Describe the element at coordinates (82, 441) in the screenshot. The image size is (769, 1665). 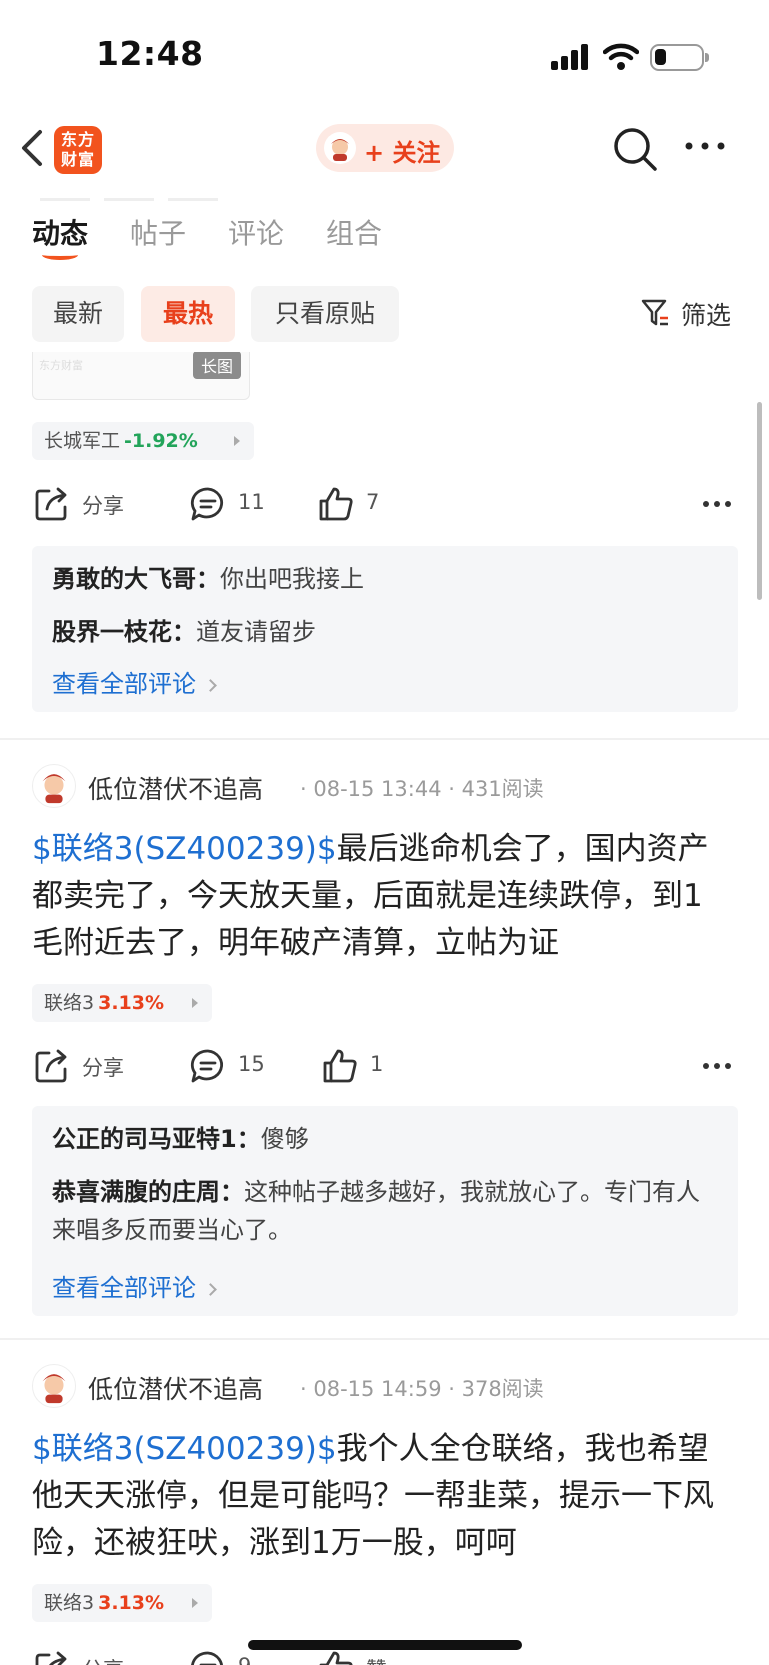
I see `stock-name: 长城军工` at that location.